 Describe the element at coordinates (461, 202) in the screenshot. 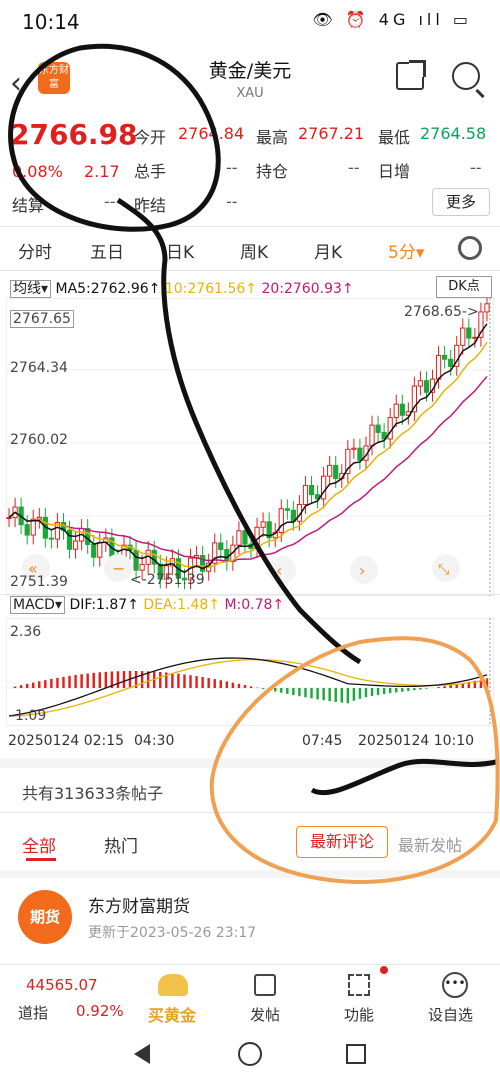

I see `more-button: 更多` at that location.